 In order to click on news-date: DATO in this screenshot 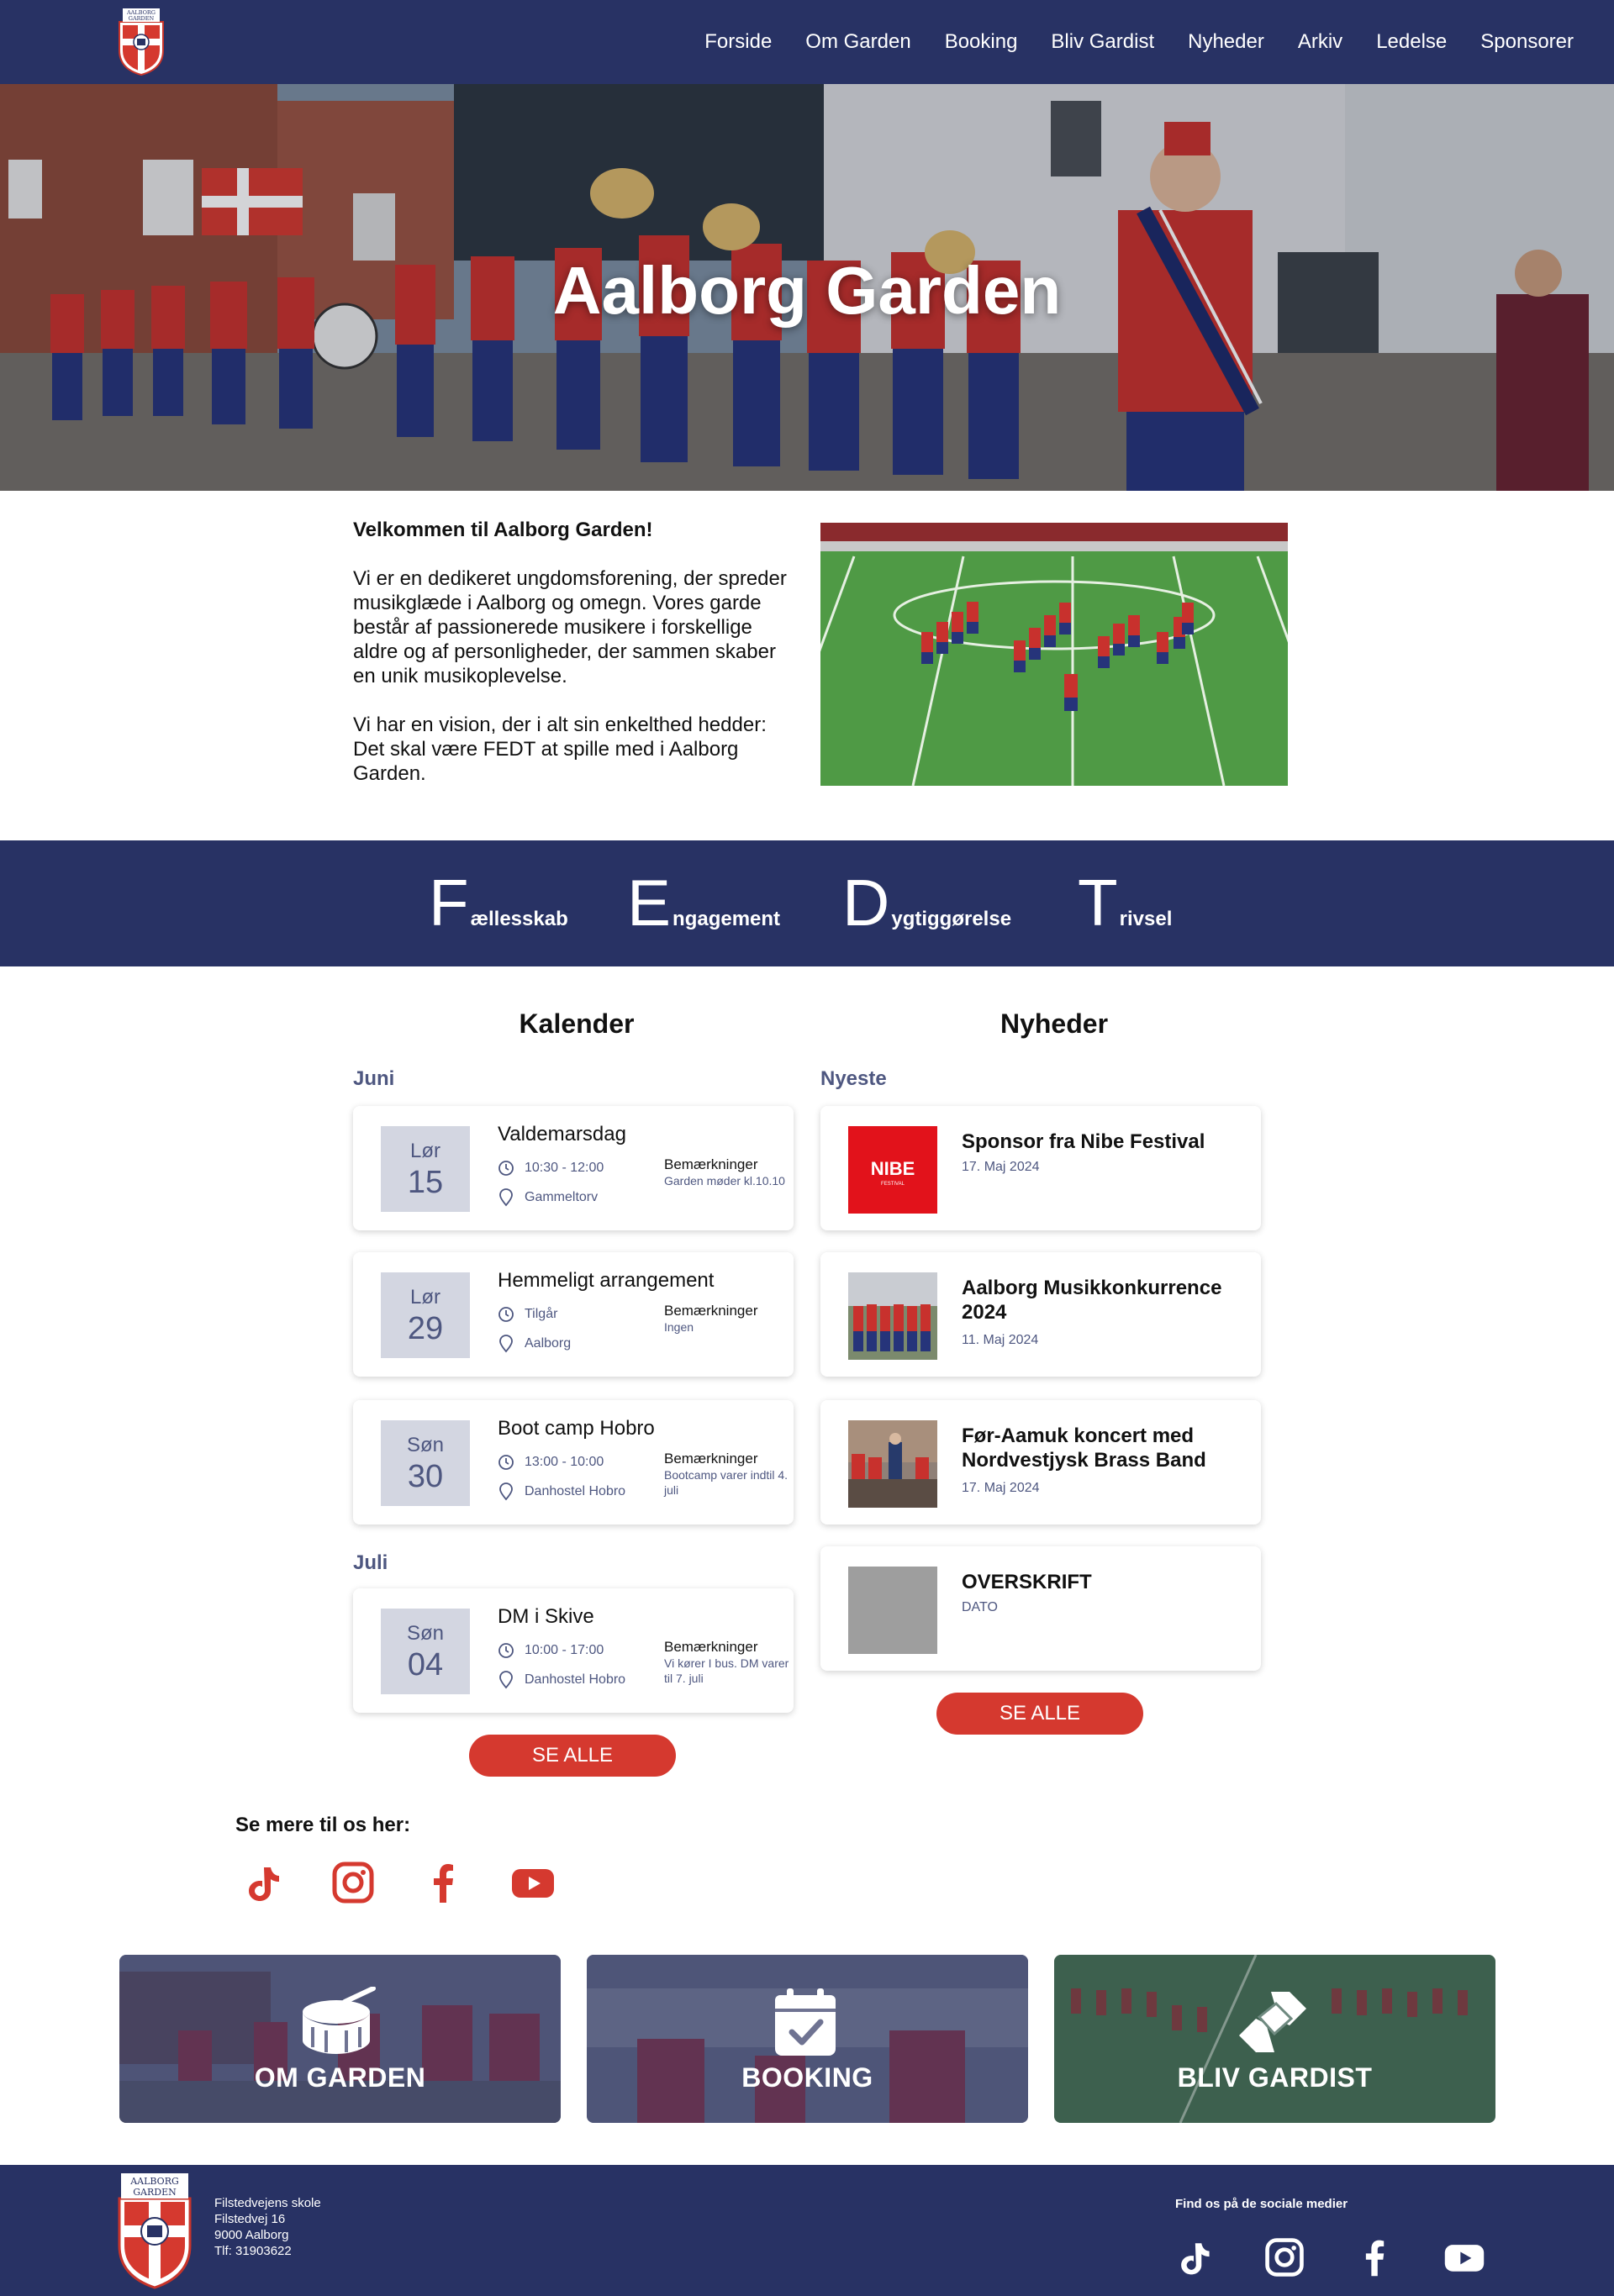, I will do `click(980, 1607)`.